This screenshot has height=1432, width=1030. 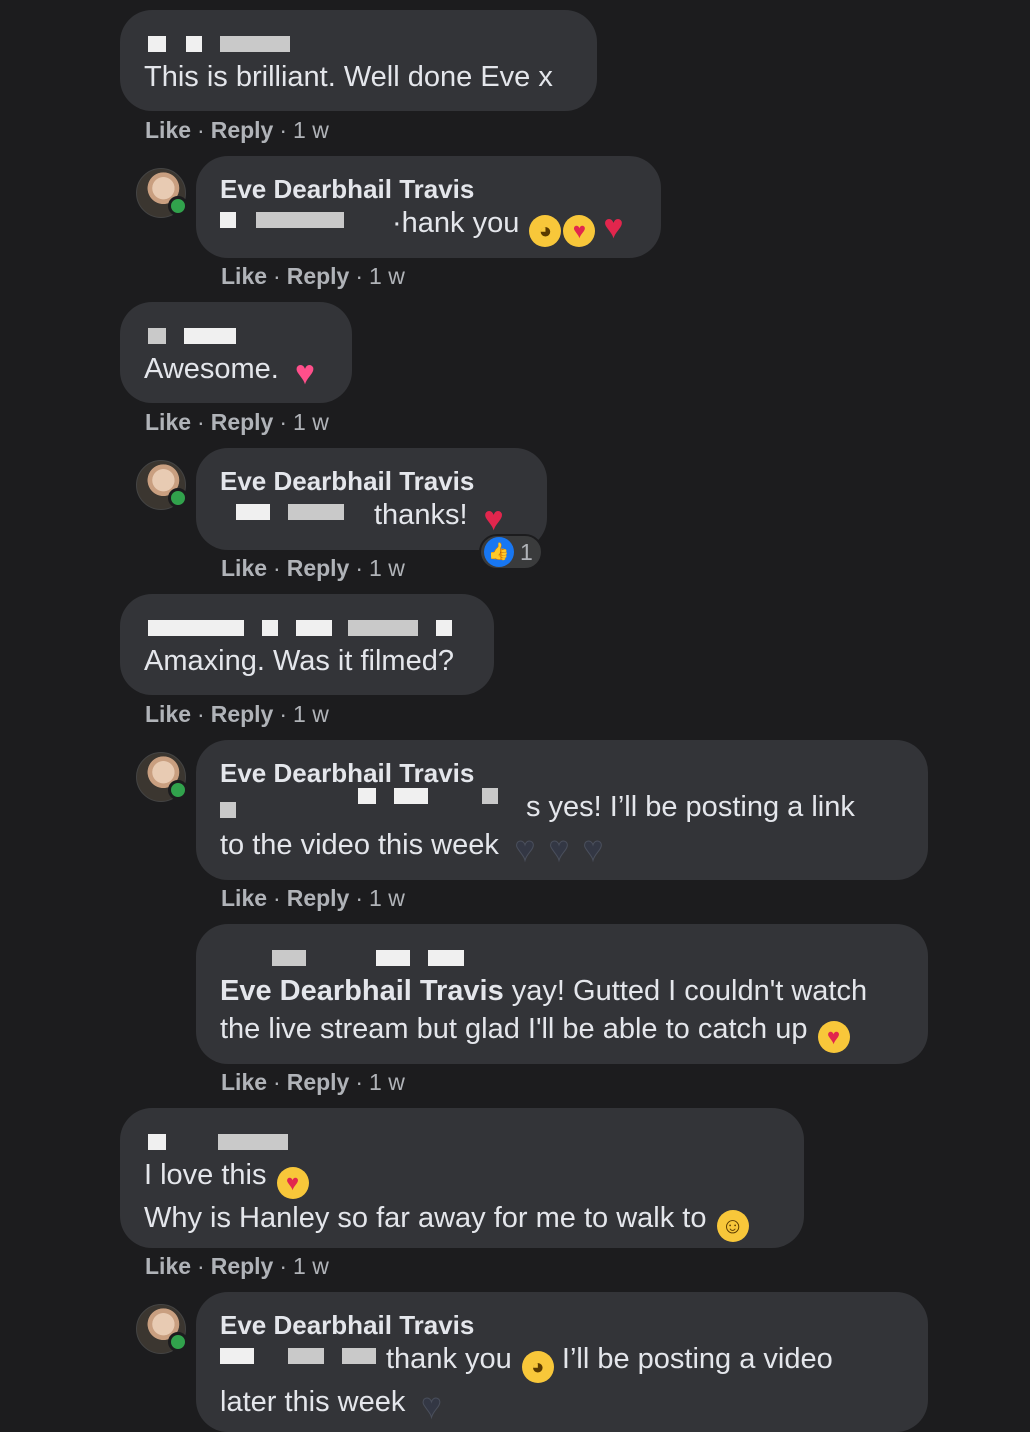 I want to click on reaction-count: 1, so click(x=526, y=551).